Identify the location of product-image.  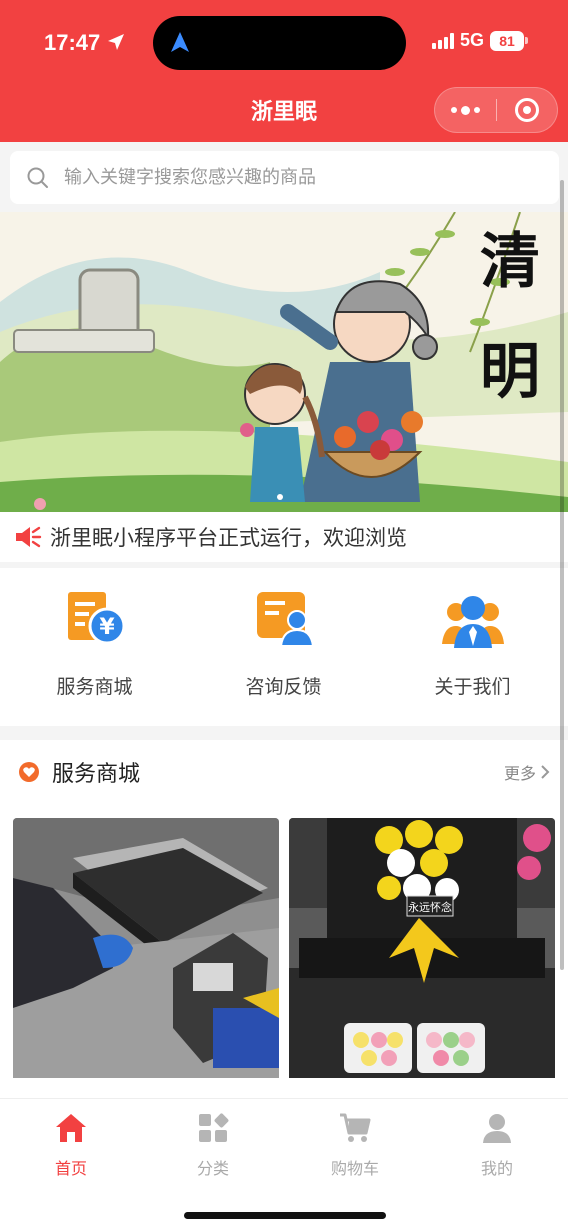
(146, 948).